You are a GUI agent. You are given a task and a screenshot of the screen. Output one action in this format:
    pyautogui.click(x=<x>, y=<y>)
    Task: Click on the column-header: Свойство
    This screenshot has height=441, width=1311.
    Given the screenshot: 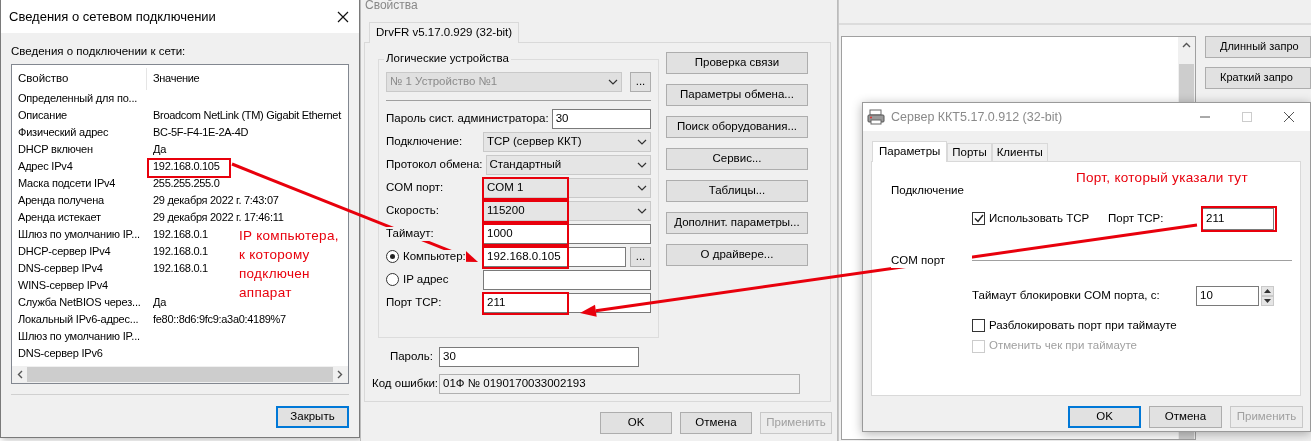 What is the action you would take?
    pyautogui.click(x=79, y=78)
    